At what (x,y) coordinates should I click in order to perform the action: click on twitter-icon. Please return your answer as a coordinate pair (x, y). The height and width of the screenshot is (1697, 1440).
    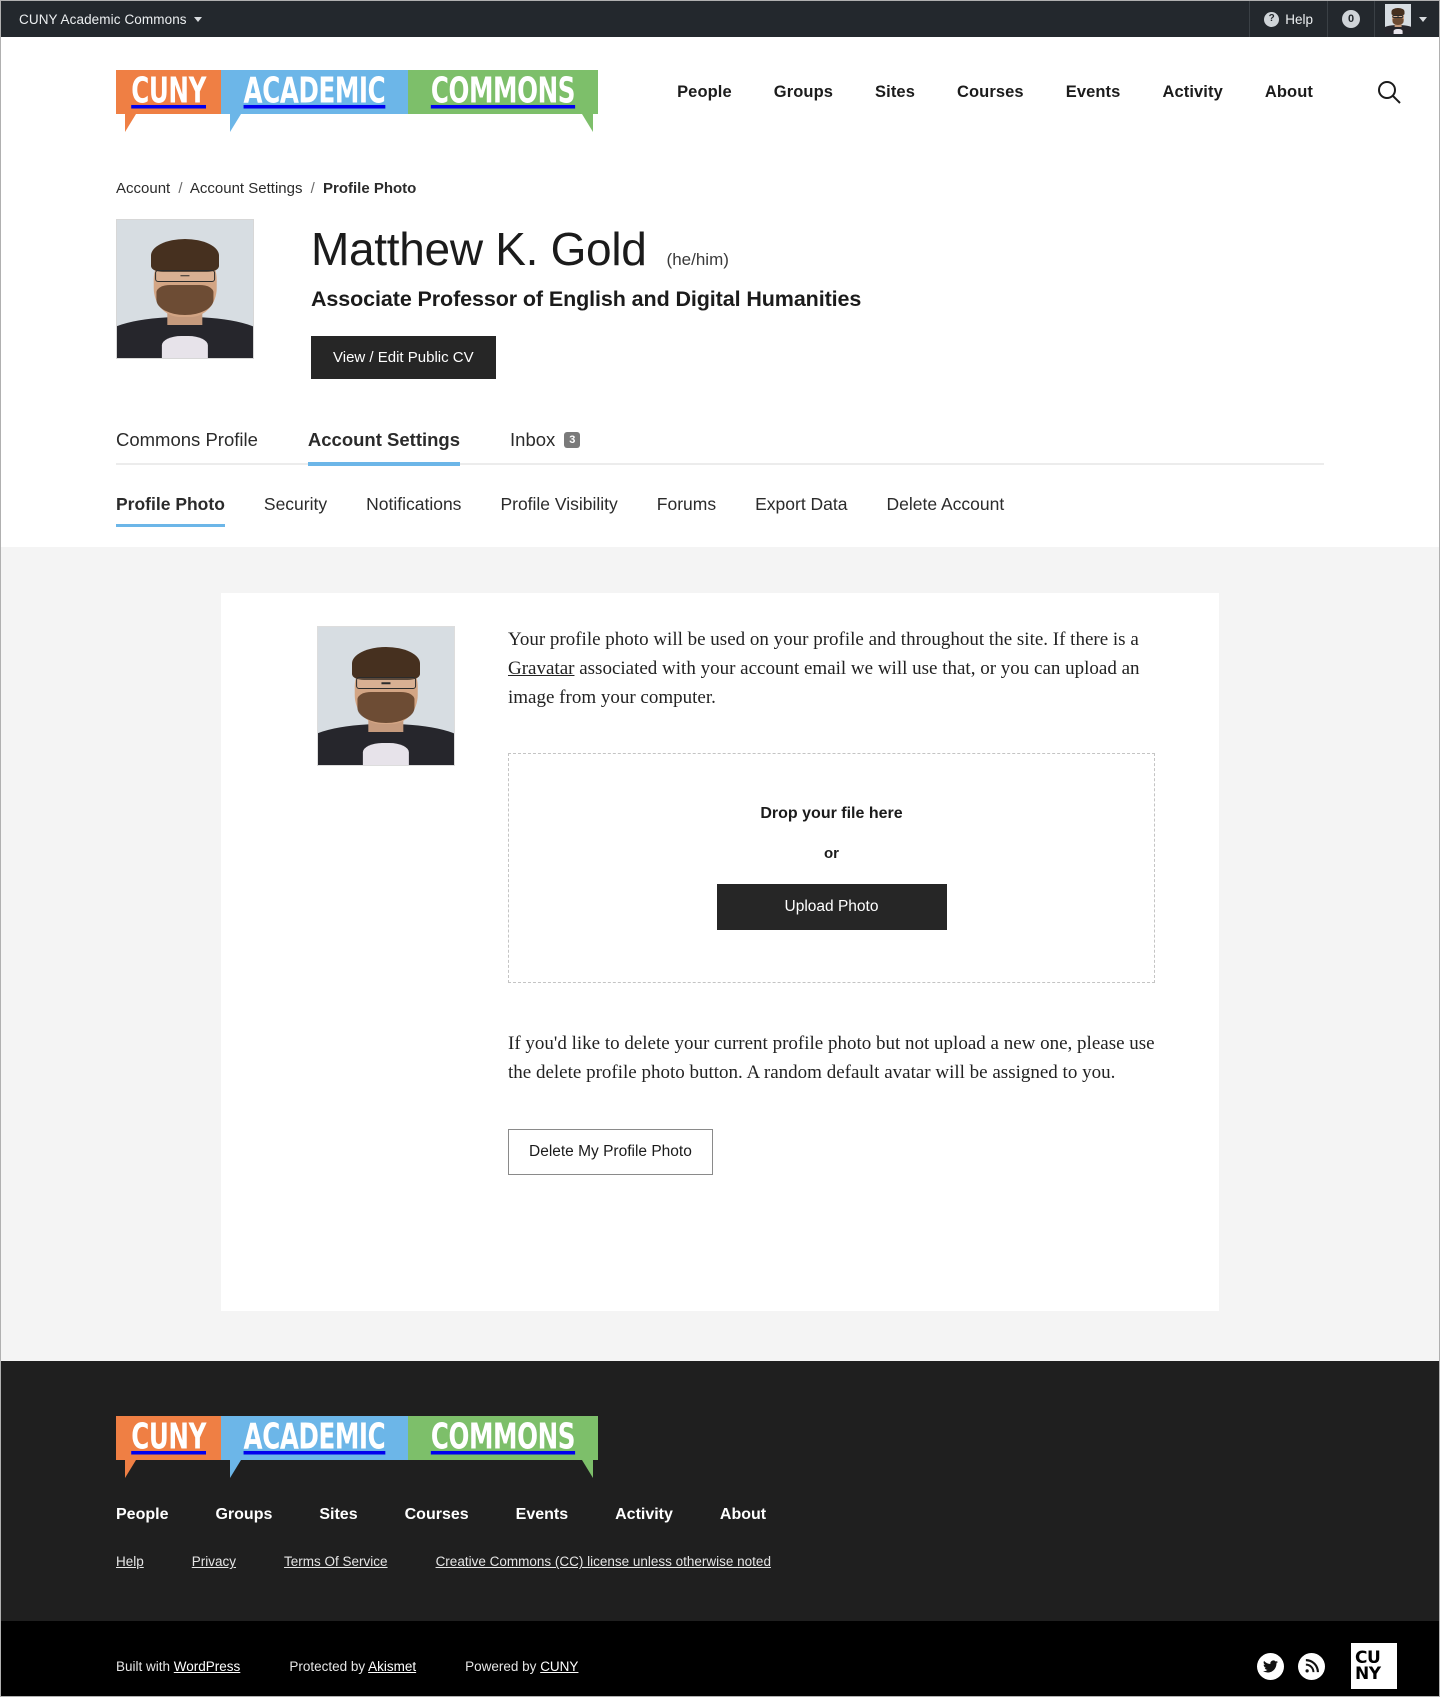
    Looking at the image, I should click on (1270, 1666).